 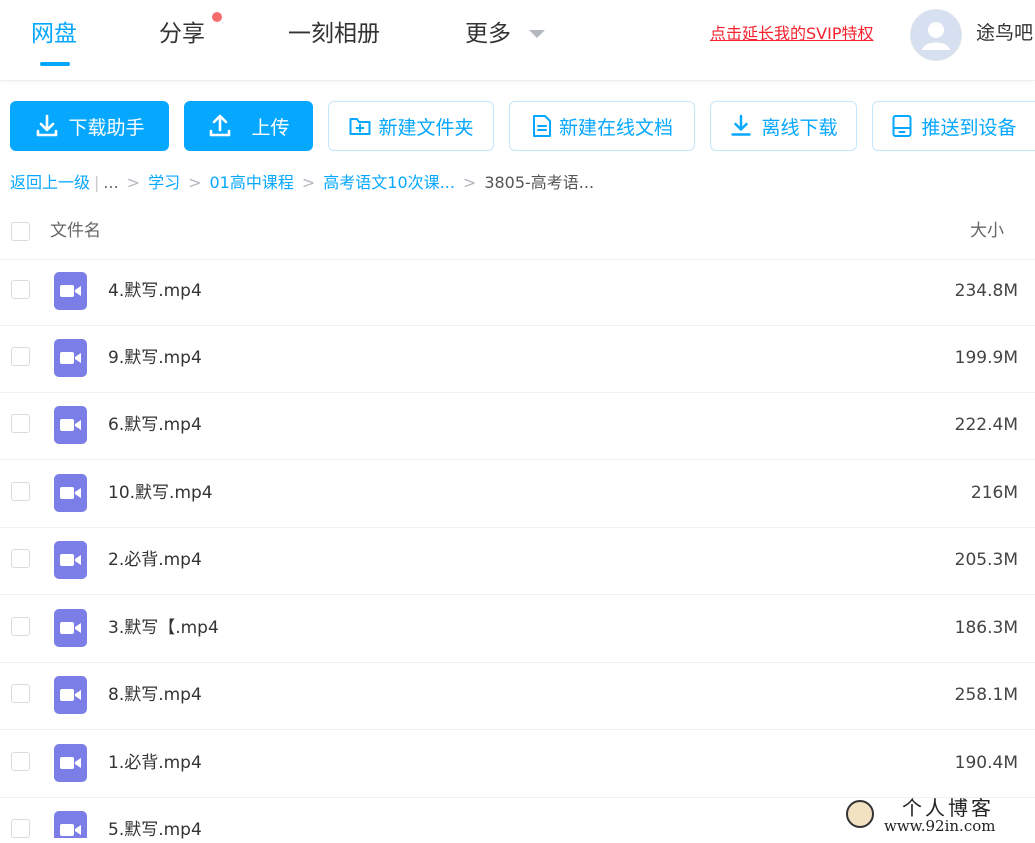 What do you see at coordinates (164, 182) in the screenshot?
I see `breadcrumb-item-study: 学习` at bounding box center [164, 182].